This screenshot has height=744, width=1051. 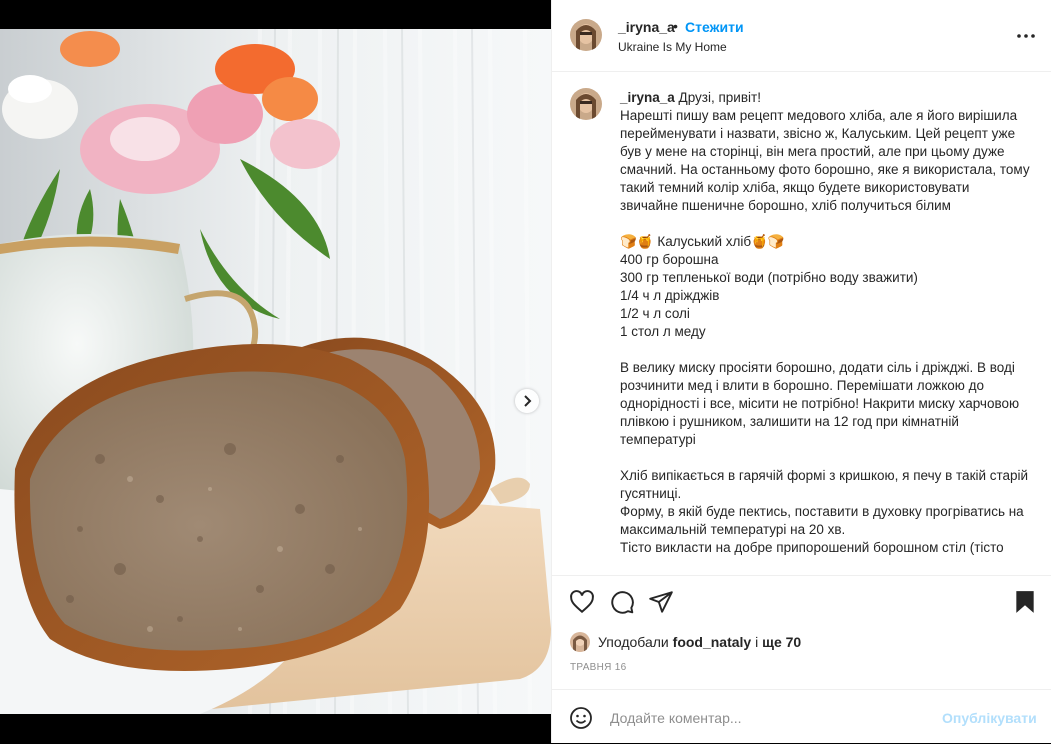 I want to click on comment-icon, so click(x=622, y=602).